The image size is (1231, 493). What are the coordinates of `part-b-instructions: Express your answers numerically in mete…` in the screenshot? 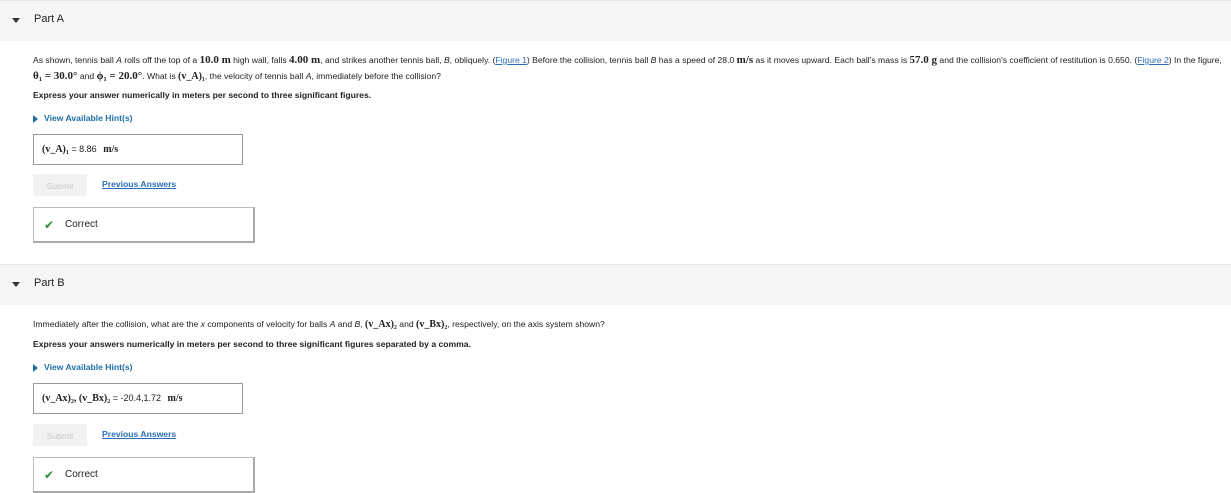 It's located at (252, 344).